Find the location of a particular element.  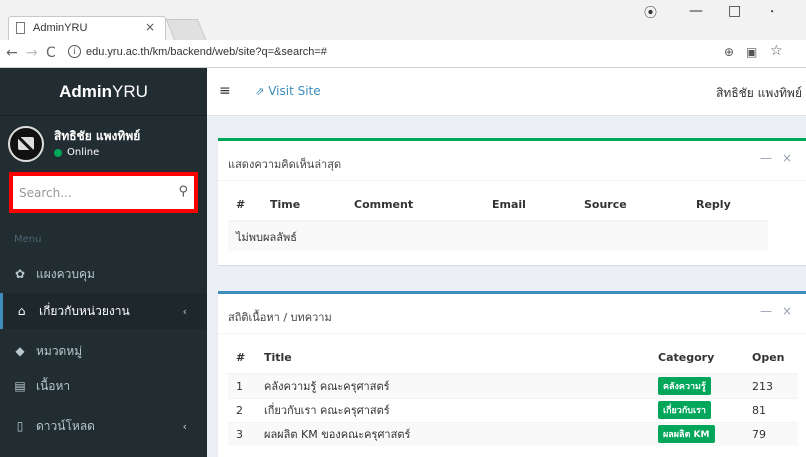

col-title: Title is located at coordinates (453, 358).